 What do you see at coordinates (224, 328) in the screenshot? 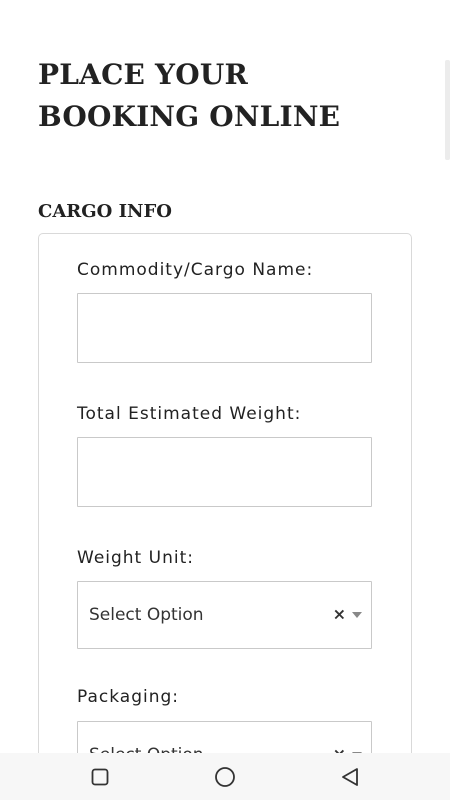
I see `commodity-cargo-name-input` at bounding box center [224, 328].